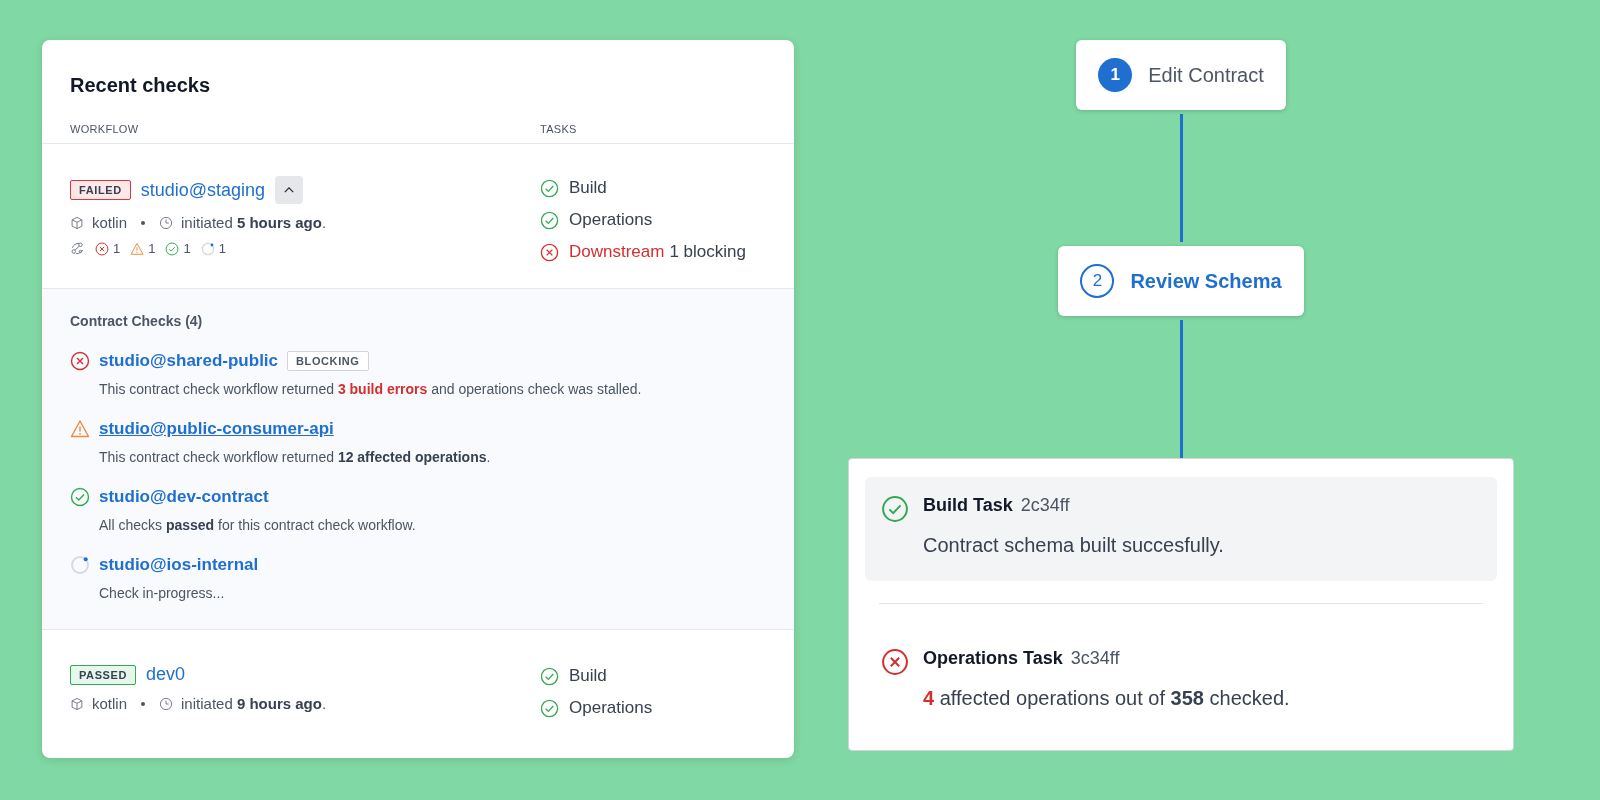  I want to click on workflow-link: dev0, so click(166, 674).